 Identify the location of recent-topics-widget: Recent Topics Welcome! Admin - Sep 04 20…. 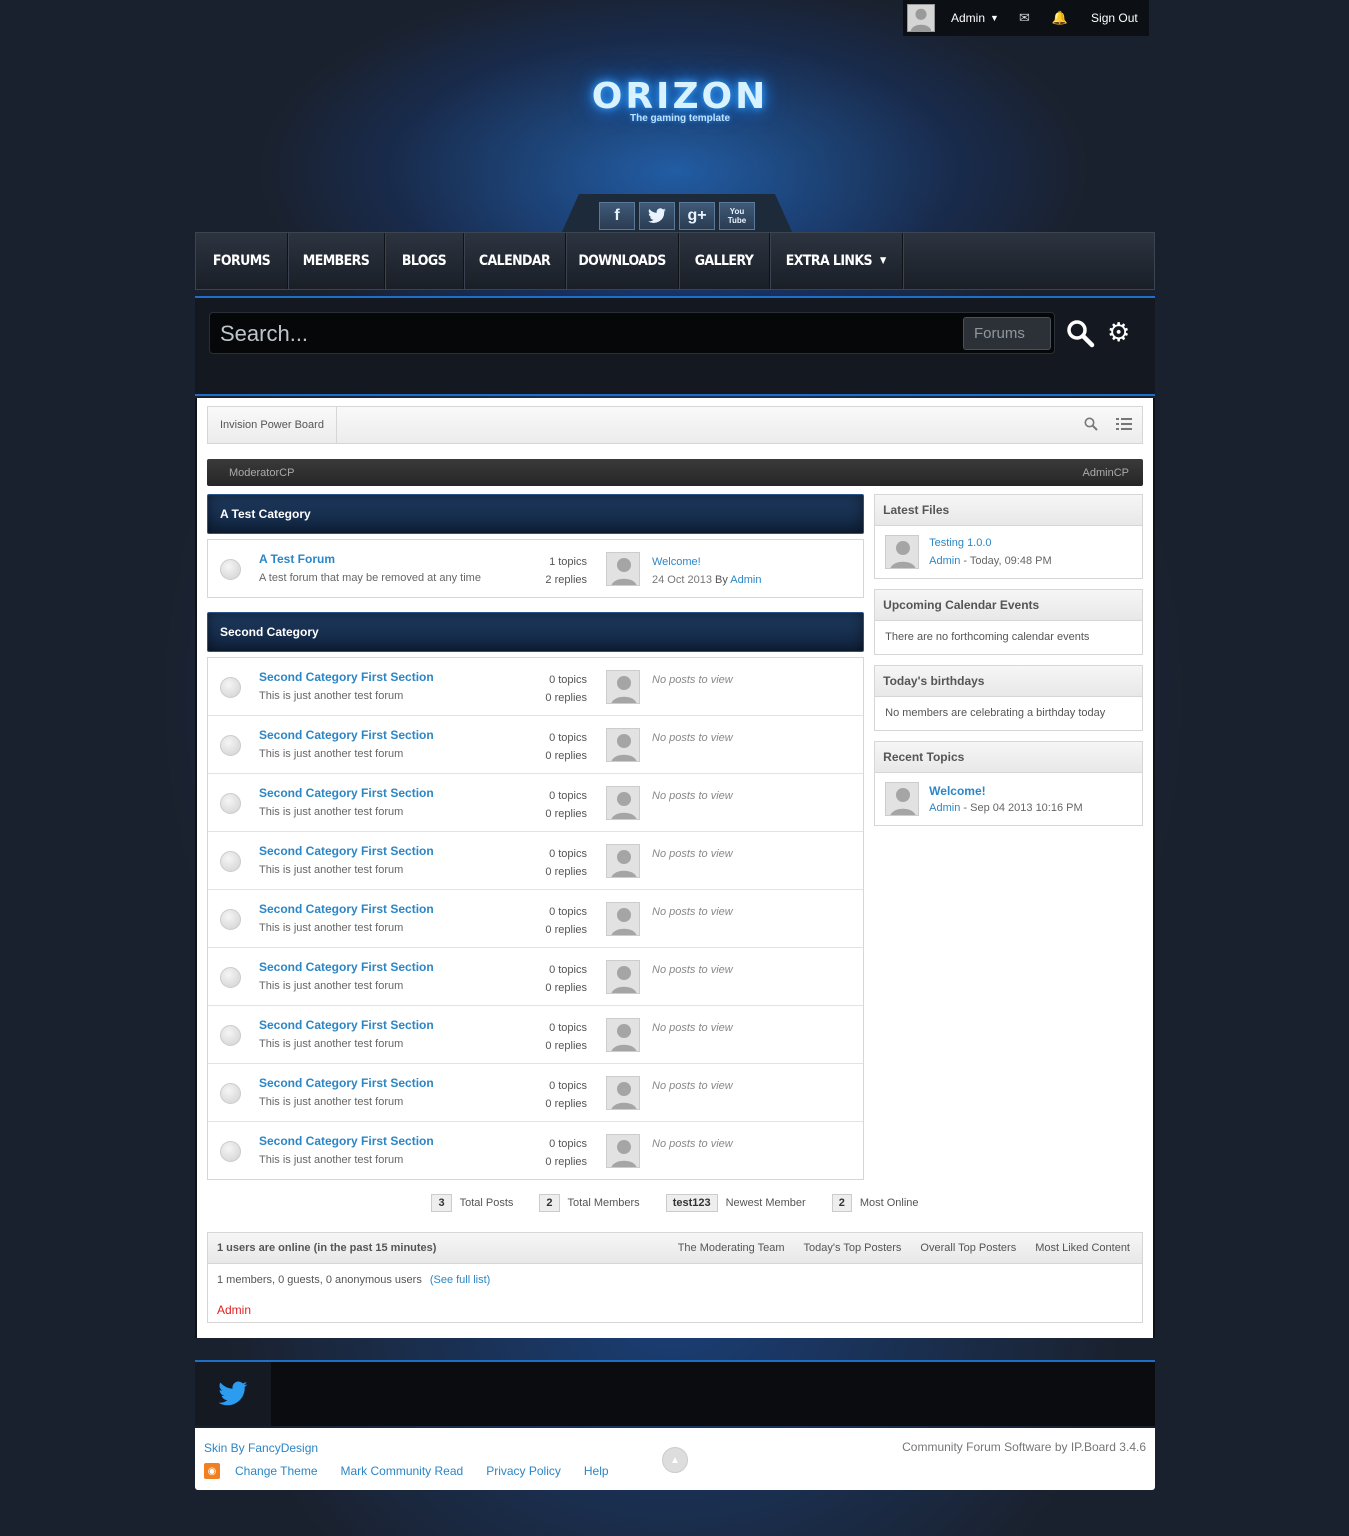
(1008, 783).